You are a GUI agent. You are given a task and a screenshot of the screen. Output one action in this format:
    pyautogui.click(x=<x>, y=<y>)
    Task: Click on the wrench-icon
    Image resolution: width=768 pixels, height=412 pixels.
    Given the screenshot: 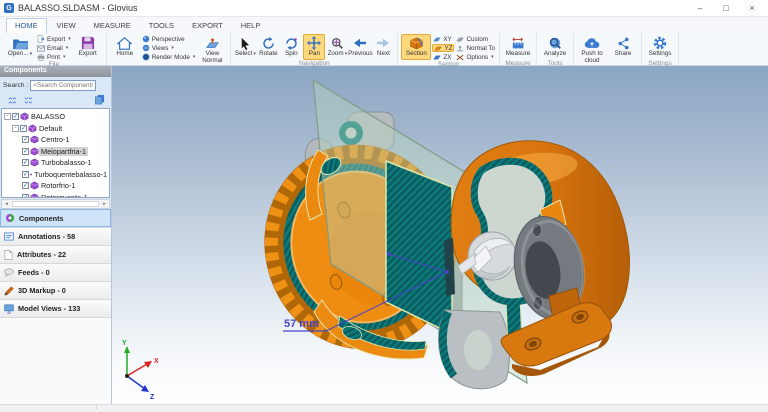 What is the action you would take?
    pyautogui.click(x=460, y=57)
    